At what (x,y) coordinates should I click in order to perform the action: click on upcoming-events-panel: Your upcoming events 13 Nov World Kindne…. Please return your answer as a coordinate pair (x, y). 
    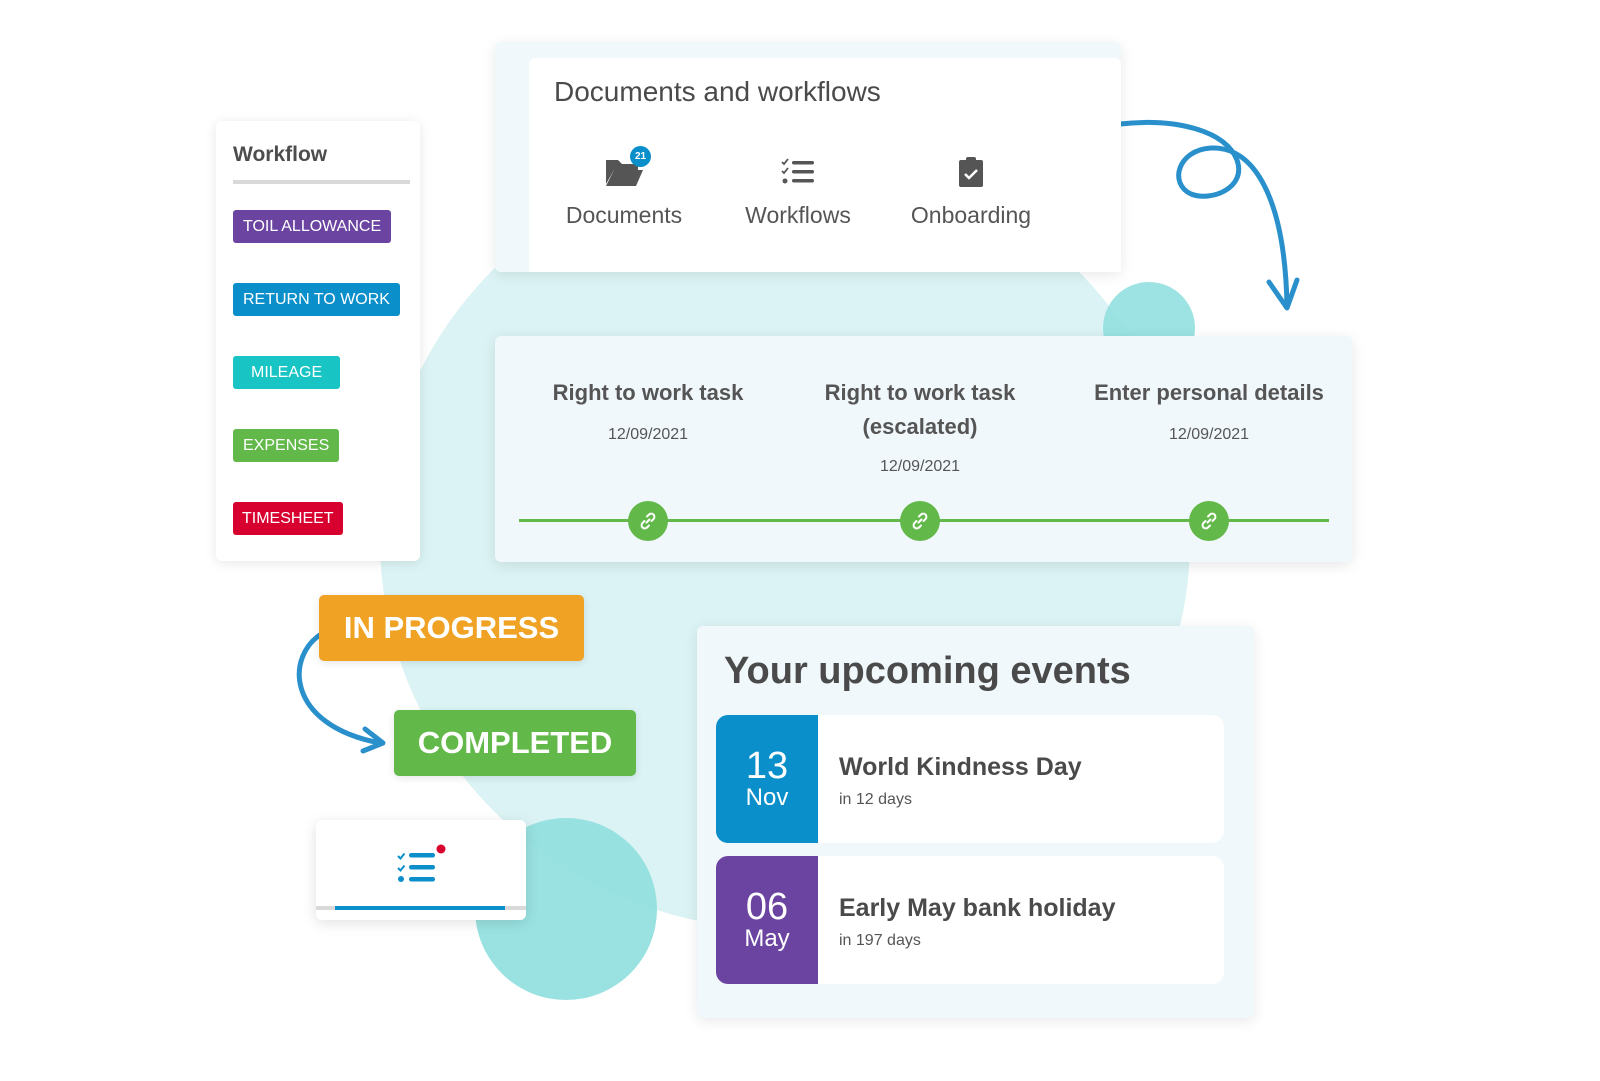
    Looking at the image, I should click on (975, 822).